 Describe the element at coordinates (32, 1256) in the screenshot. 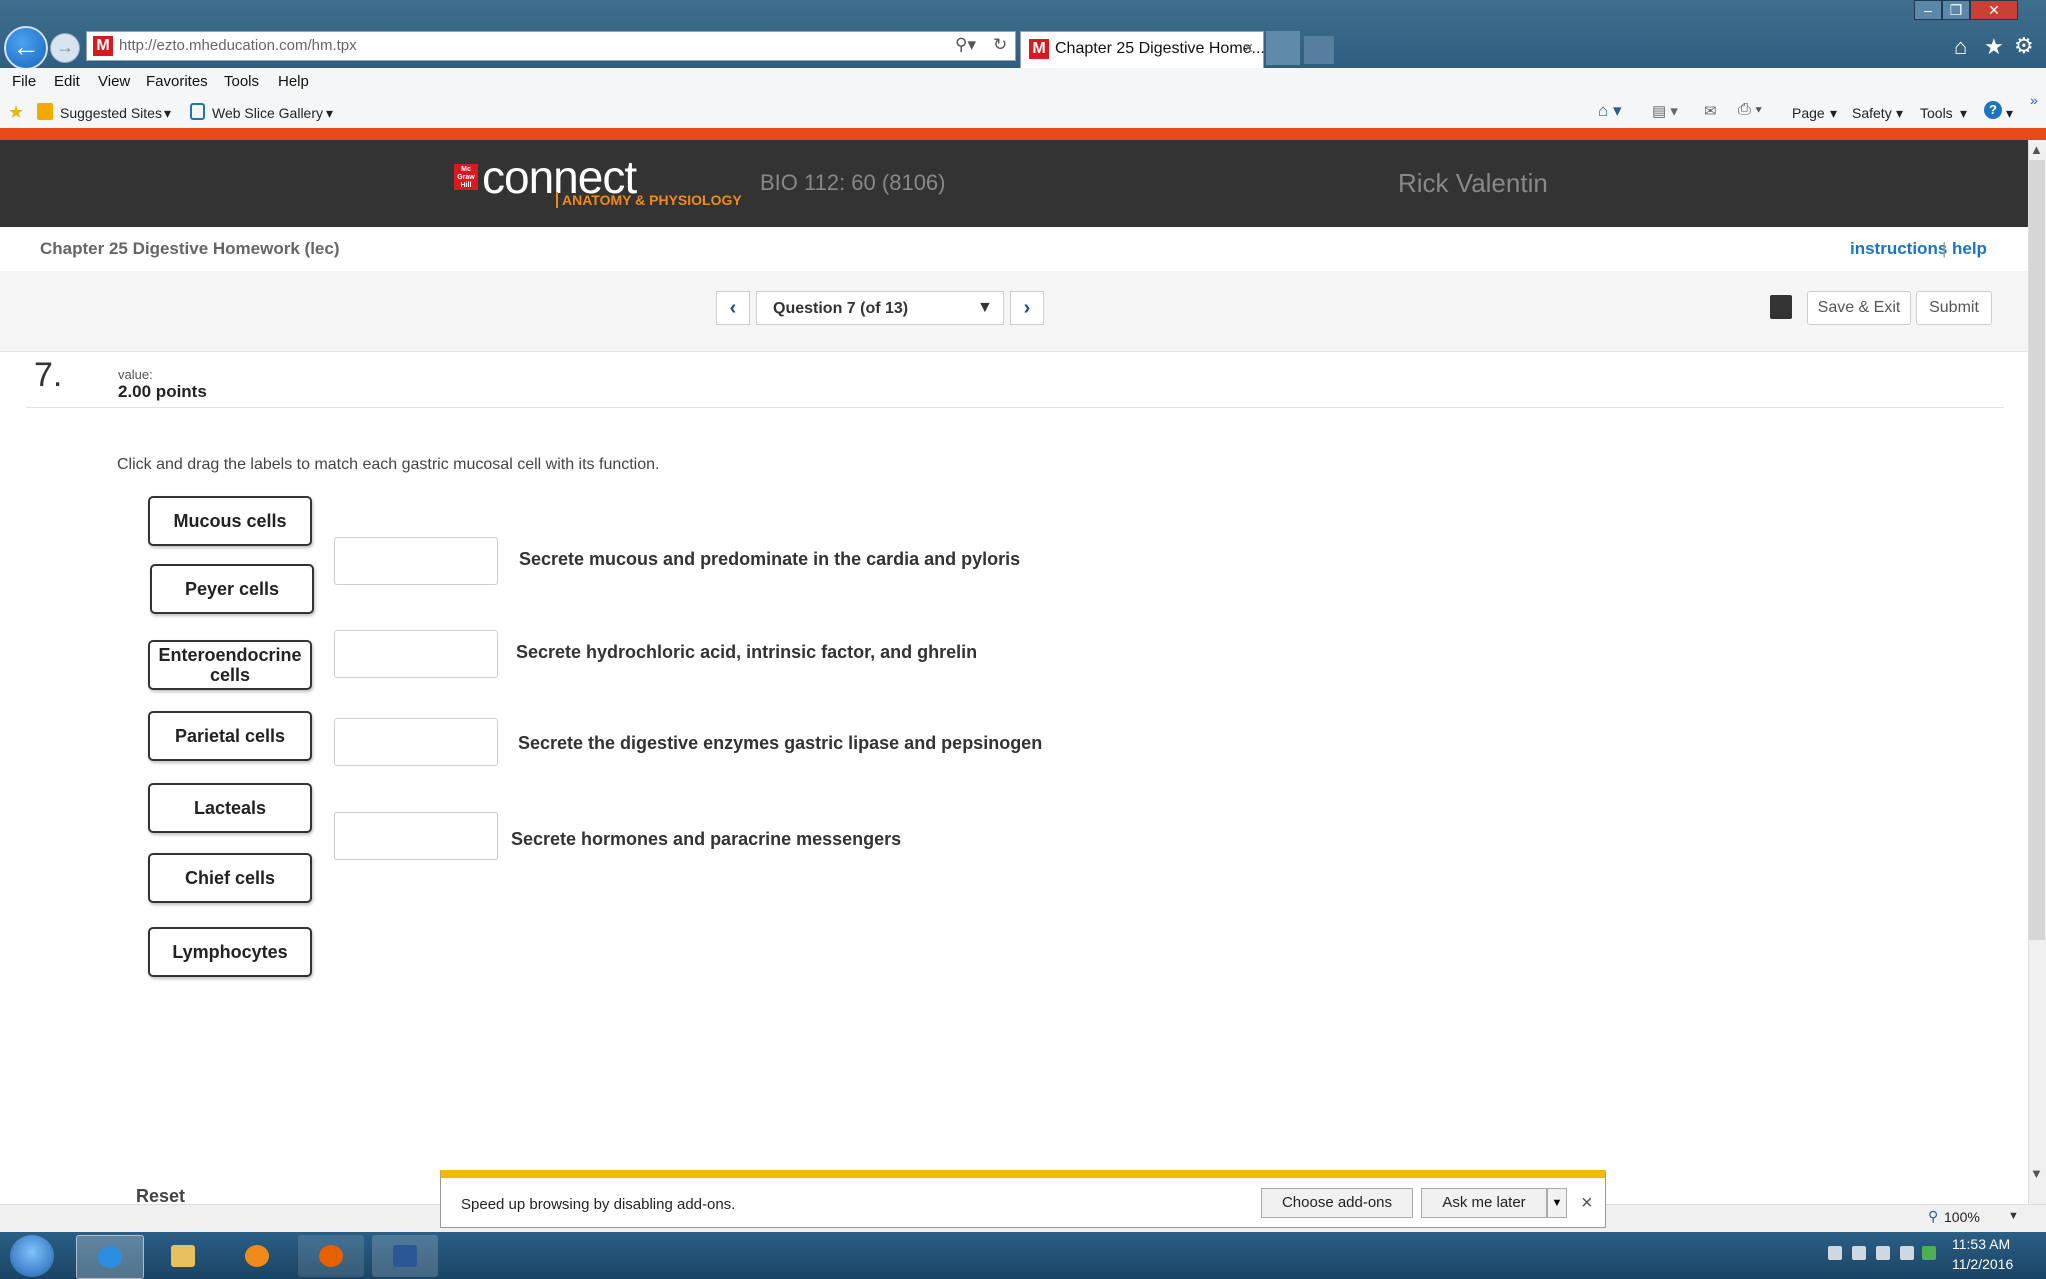

I see `windows-start-icon` at that location.